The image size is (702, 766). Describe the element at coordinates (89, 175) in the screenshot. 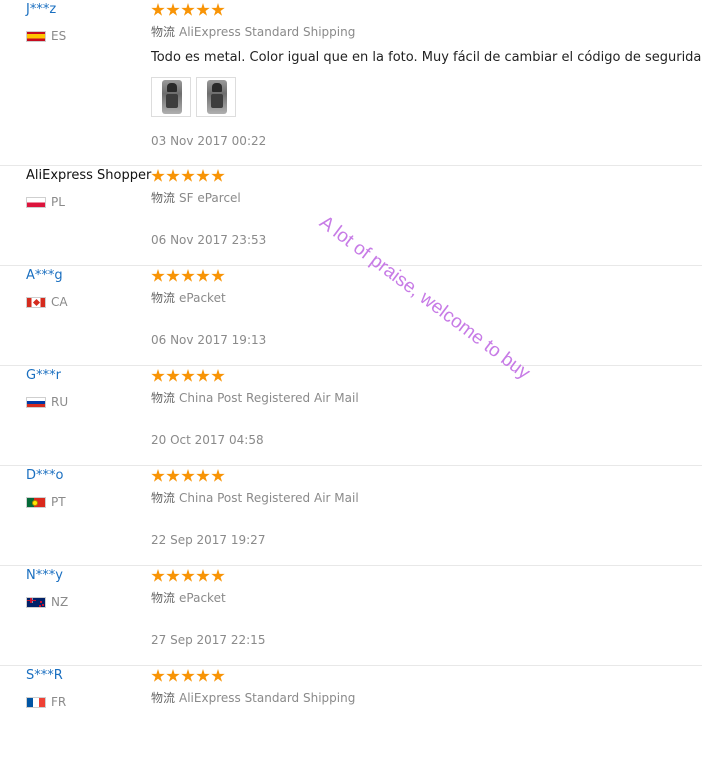

I see `buyer-name: AliExpress Shopper` at that location.